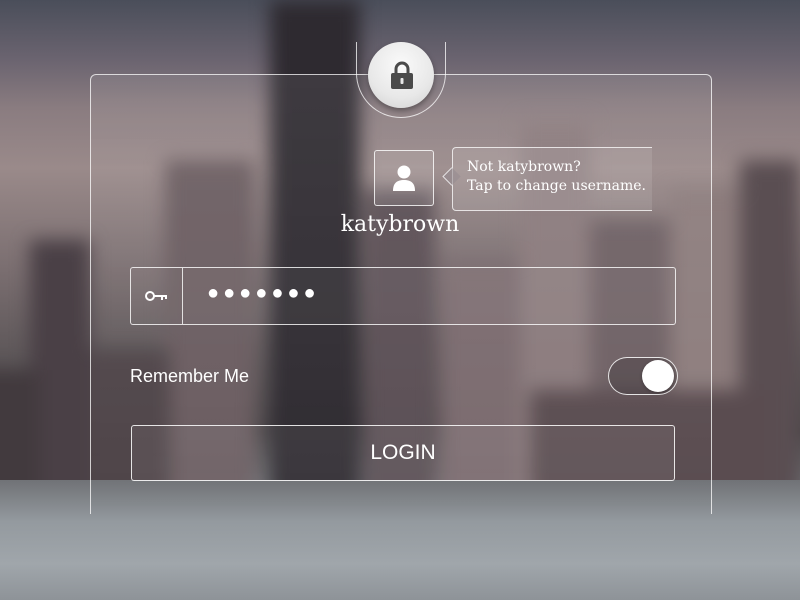 The height and width of the screenshot is (600, 800). I want to click on user-avatar, so click(404, 178).